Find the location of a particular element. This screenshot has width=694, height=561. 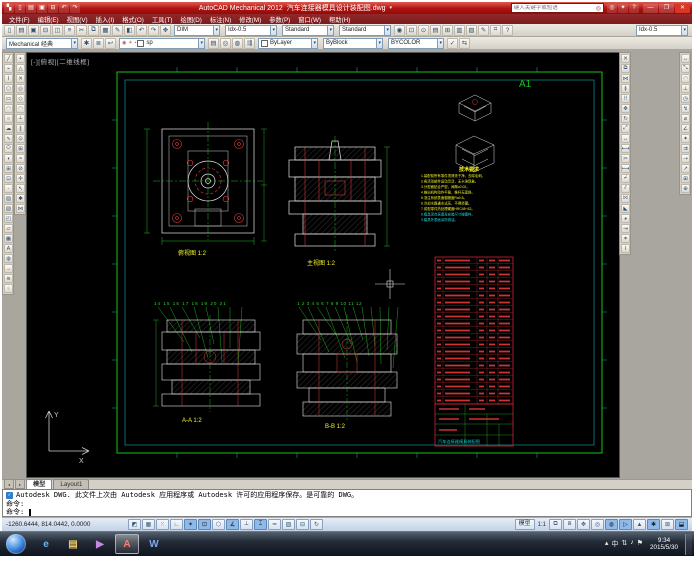

array-icon: ⠿ is located at coordinates (625, 98).